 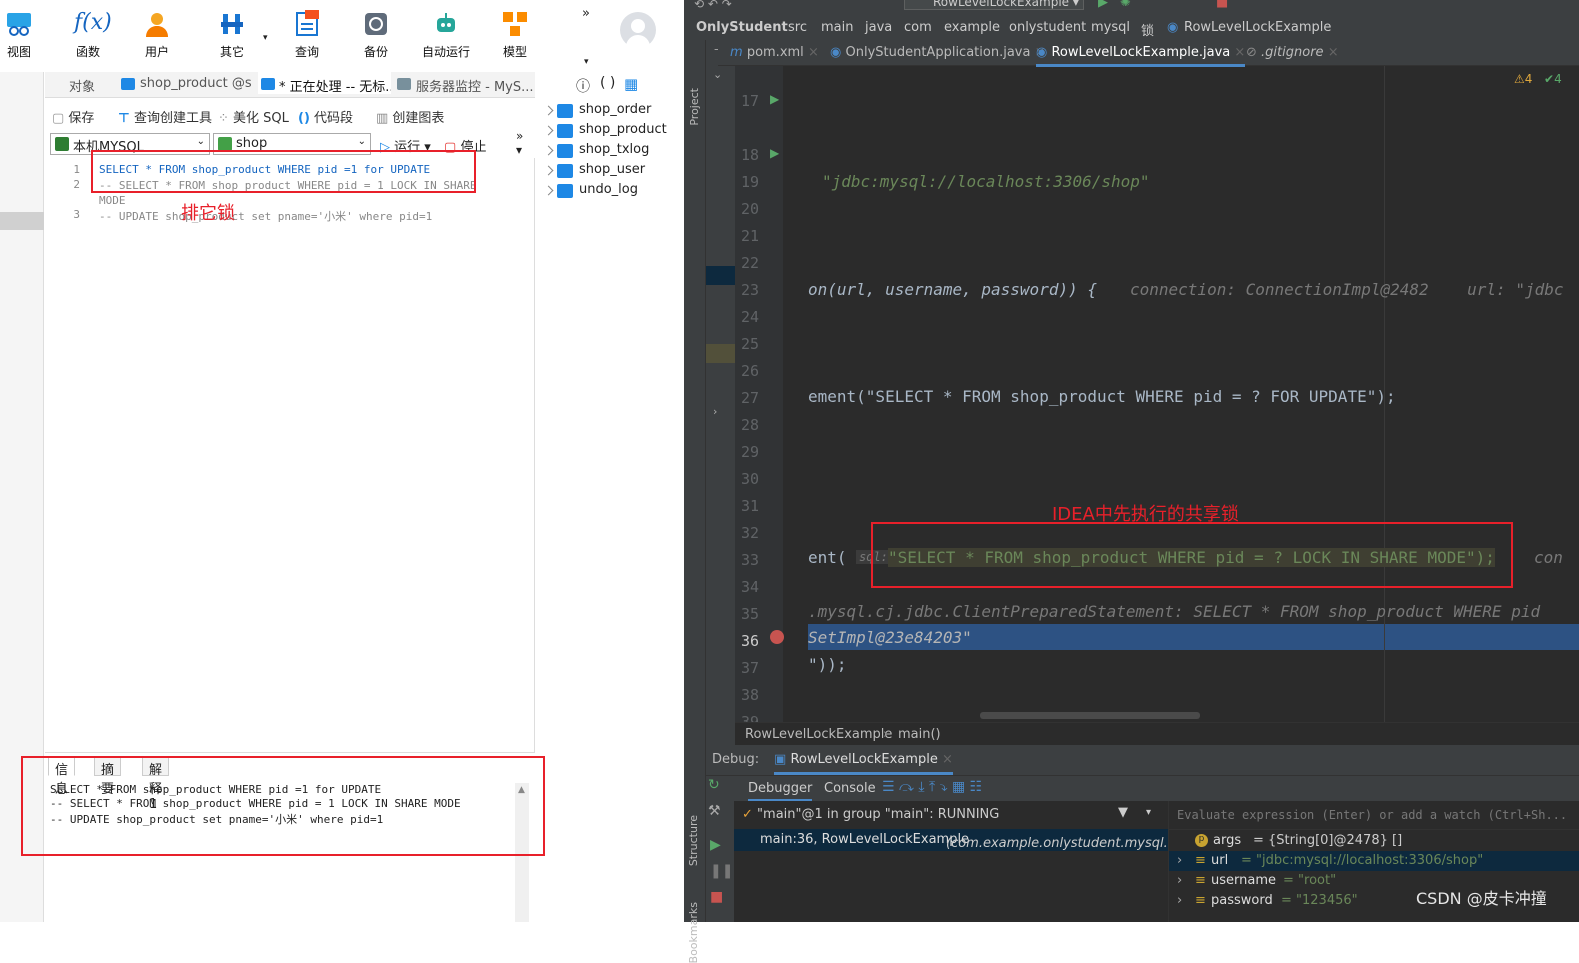 I want to click on breadcrumb-item: onlystudent, so click(x=1047, y=27).